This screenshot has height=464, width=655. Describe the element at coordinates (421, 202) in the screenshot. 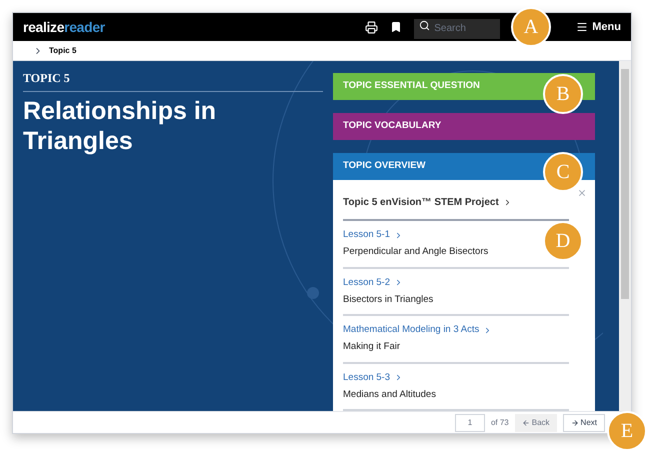

I see `project-link: Topic 5 enVision™ STEM Project` at that location.